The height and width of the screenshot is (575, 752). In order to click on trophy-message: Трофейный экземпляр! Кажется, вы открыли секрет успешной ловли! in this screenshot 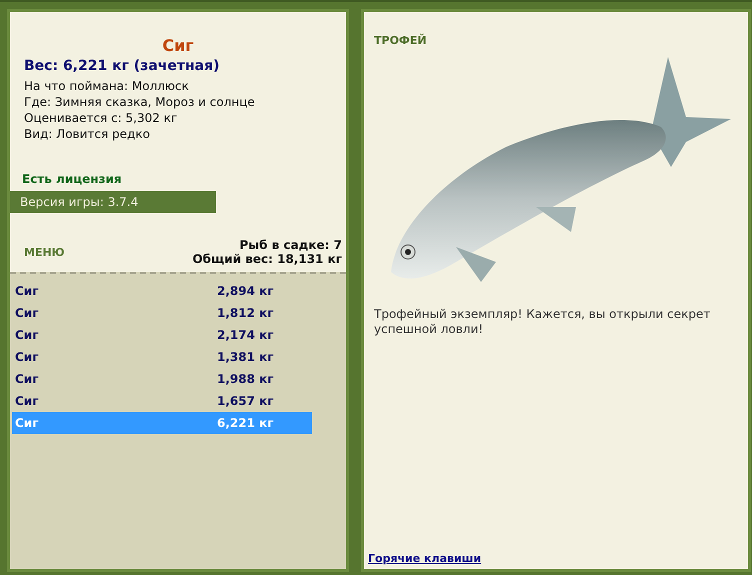, I will do `click(543, 322)`.